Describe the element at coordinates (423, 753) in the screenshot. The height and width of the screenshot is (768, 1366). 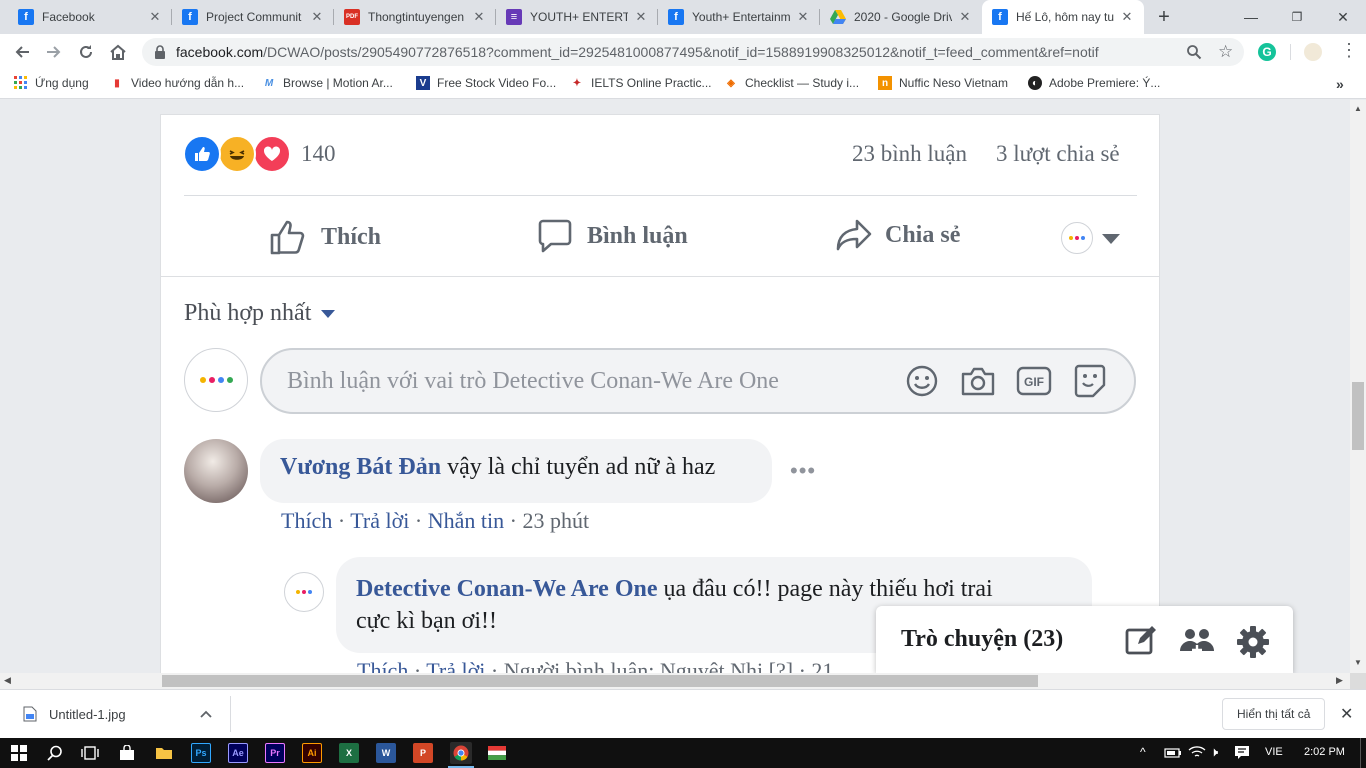
I see `powerpoint-icon: P` at that location.